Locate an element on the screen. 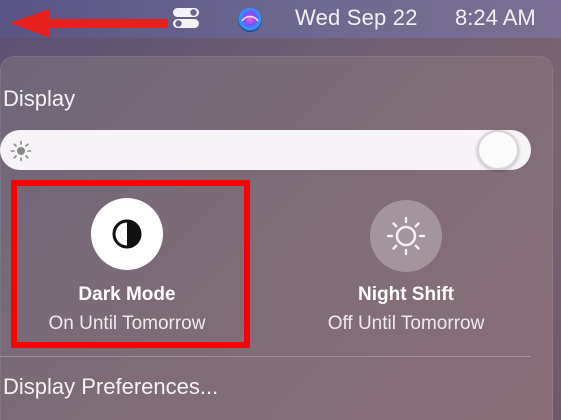 The image size is (561, 420). night-shift-icon is located at coordinates (406, 236).